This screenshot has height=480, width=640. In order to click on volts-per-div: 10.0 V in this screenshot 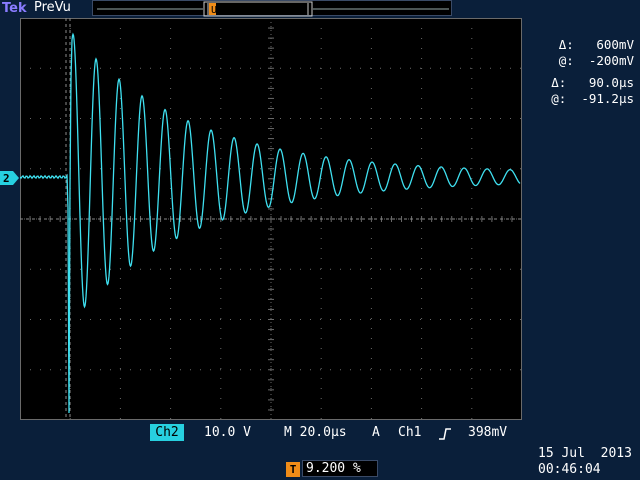, I will do `click(227, 432)`.